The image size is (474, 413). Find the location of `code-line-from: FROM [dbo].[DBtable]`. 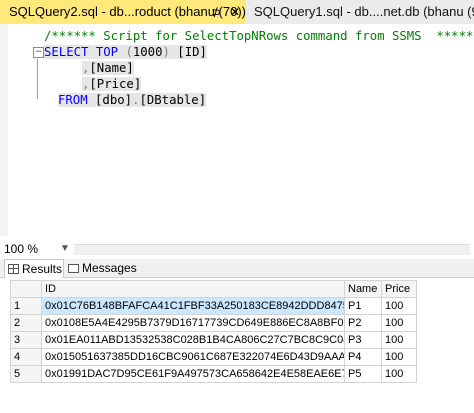

code-line-from: FROM [dbo].[DBtable] is located at coordinates (132, 100).